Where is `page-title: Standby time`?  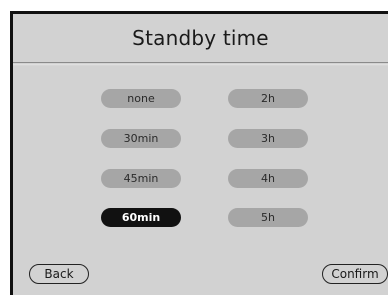 page-title: Standby time is located at coordinates (200, 38).